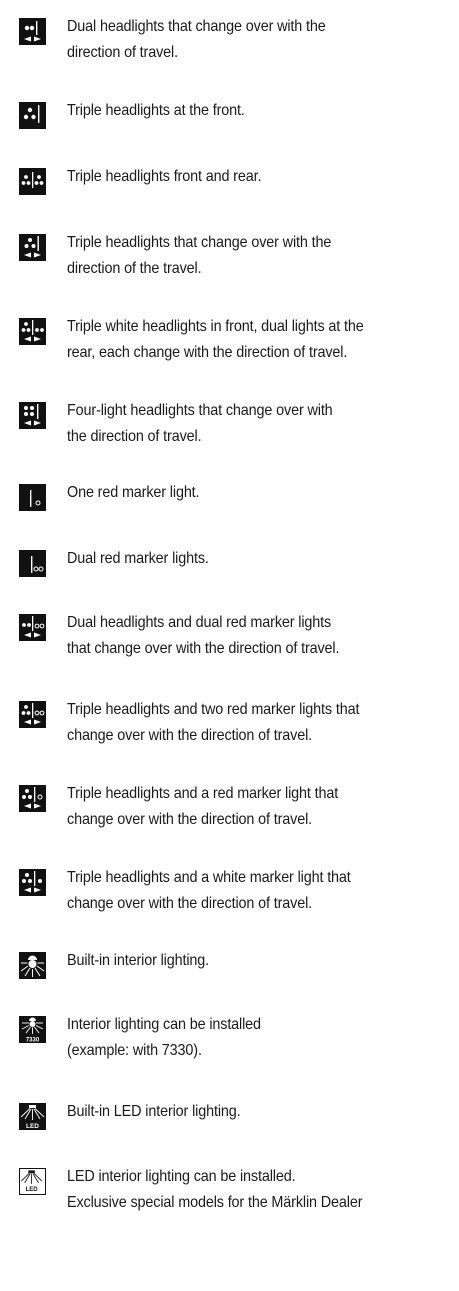 This screenshot has width=459, height=1291. I want to click on dual-red-marker-icon, so click(32, 563).